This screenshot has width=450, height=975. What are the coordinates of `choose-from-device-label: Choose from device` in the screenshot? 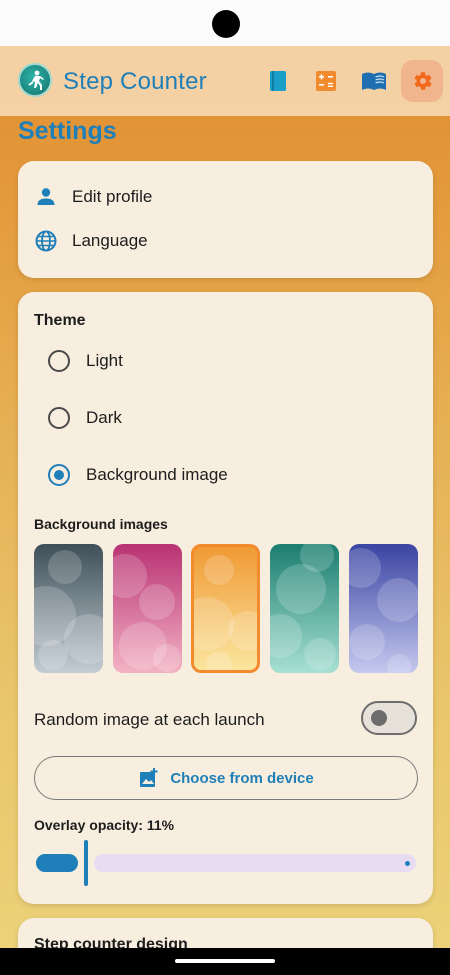 It's located at (242, 778).